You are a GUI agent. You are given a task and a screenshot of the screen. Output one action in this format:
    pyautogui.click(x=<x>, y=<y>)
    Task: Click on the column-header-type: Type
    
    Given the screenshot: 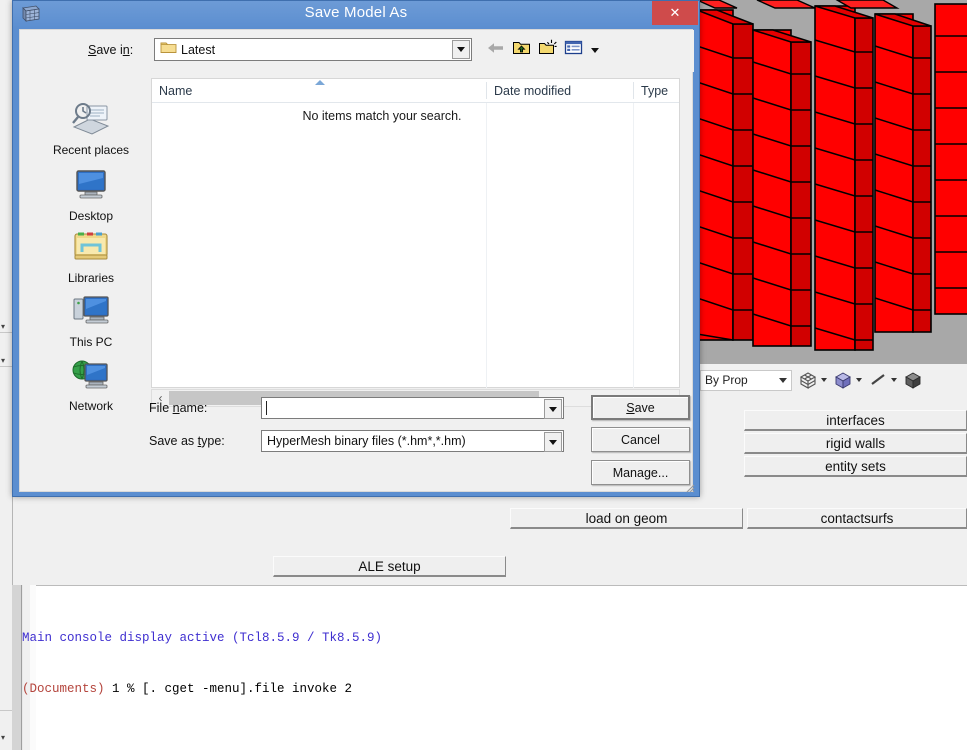 What is the action you would take?
    pyautogui.click(x=656, y=90)
    